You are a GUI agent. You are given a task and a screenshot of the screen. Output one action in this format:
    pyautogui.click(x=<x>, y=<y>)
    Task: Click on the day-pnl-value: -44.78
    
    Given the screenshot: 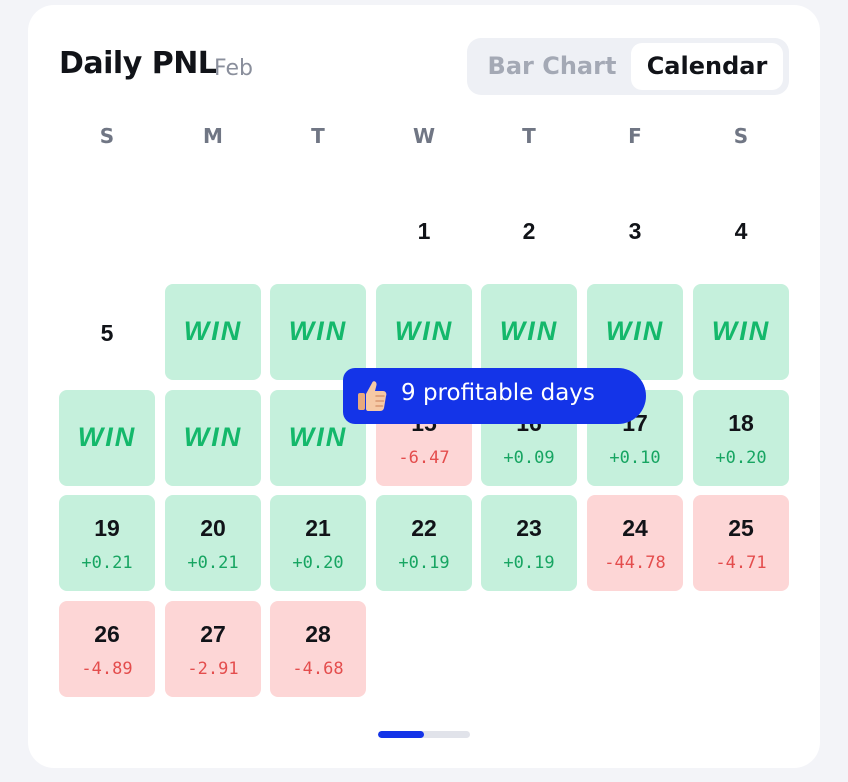 What is the action you would take?
    pyautogui.click(x=635, y=563)
    